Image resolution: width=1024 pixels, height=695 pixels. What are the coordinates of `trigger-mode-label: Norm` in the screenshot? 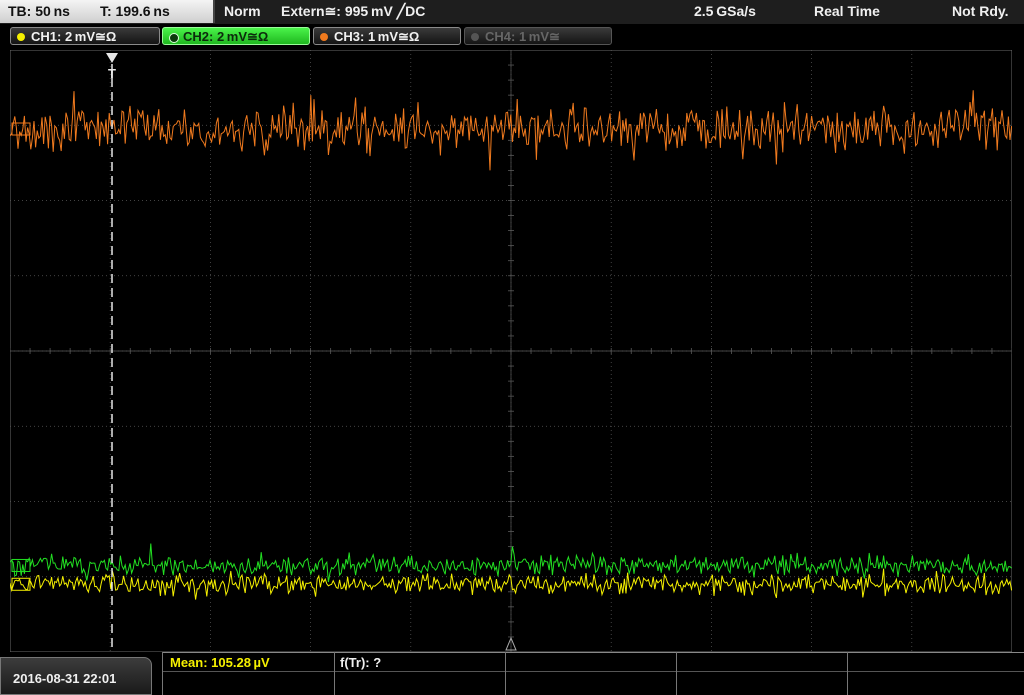 It's located at (242, 11).